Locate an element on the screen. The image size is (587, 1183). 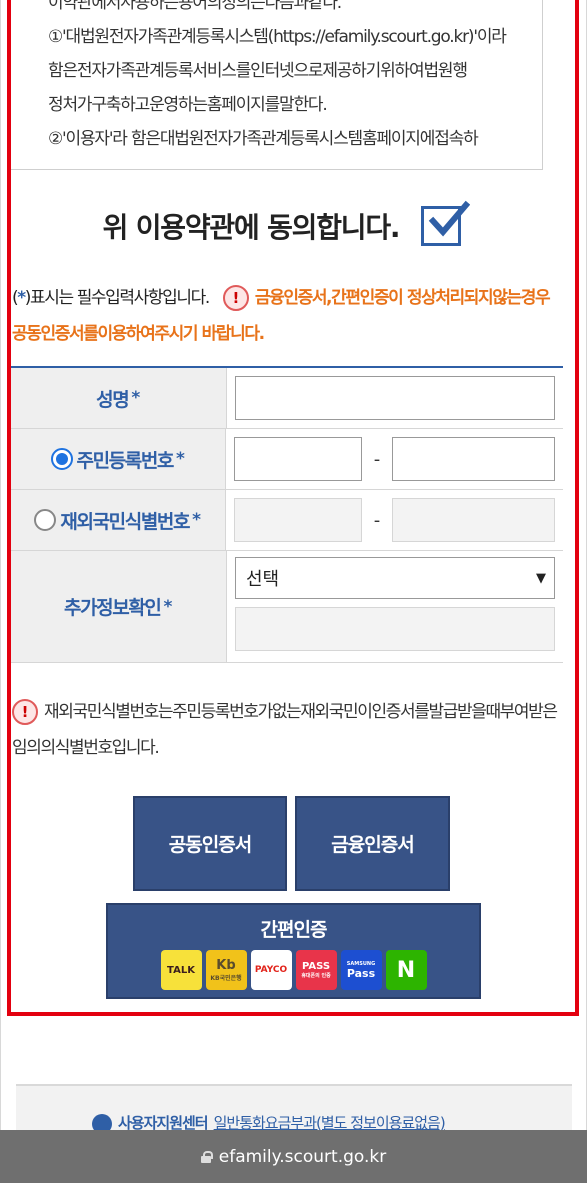
support-center-link: 사용자지원센터 일반통화요금부과(별도 정보이용료없음) is located at coordinates (302, 1122).